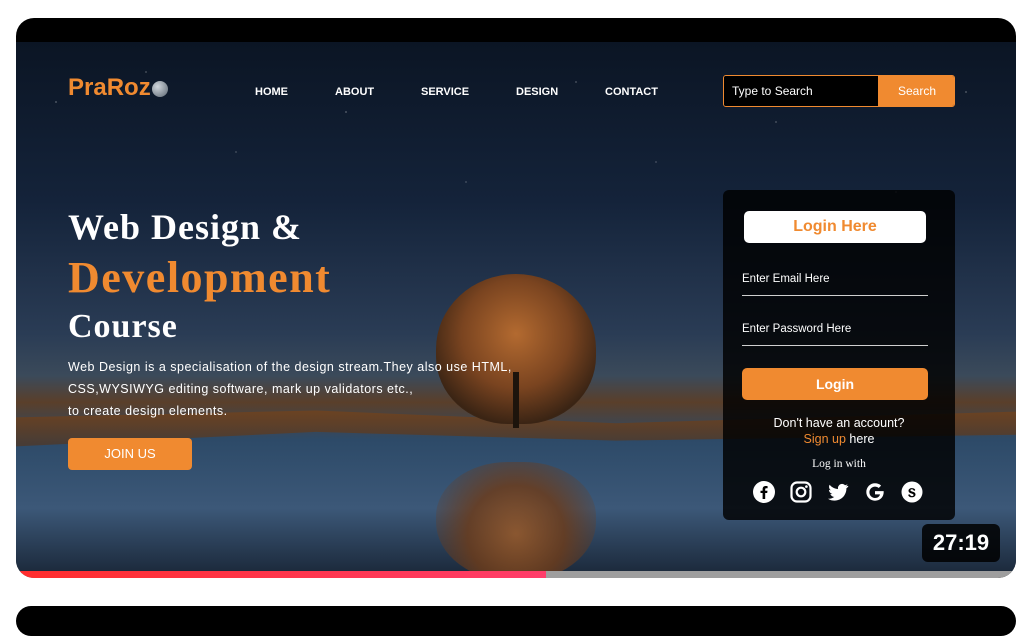  Describe the element at coordinates (537, 92) in the screenshot. I see `nav-design: DESIGN` at that location.